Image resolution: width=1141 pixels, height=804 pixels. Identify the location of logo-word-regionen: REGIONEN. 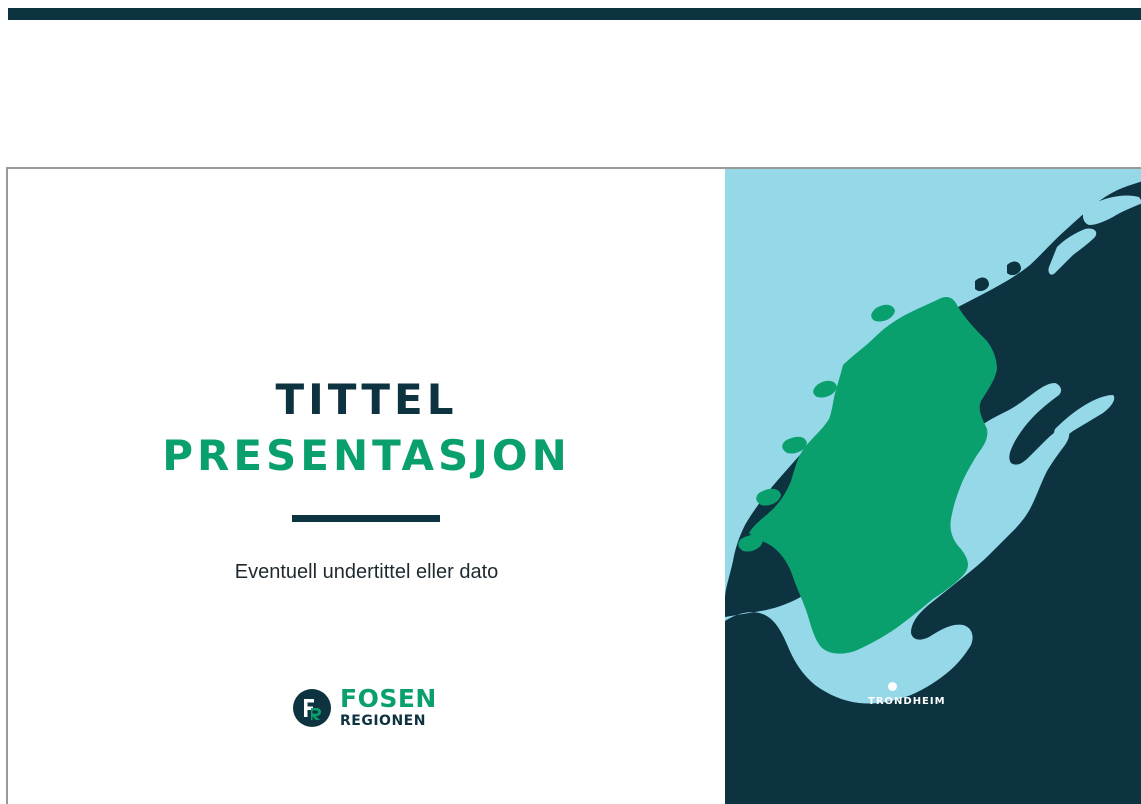
(383, 721).